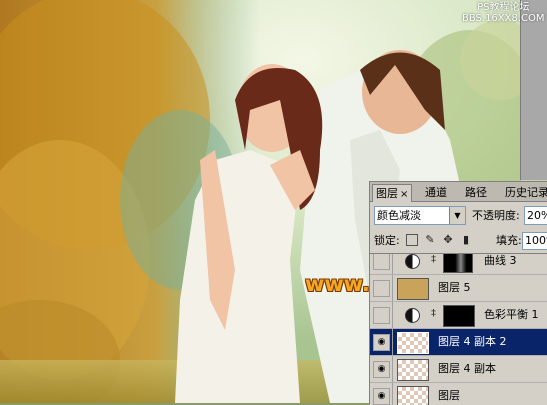 Image resolution: width=547 pixels, height=405 pixels. I want to click on tab-channels: 通道, so click(436, 192).